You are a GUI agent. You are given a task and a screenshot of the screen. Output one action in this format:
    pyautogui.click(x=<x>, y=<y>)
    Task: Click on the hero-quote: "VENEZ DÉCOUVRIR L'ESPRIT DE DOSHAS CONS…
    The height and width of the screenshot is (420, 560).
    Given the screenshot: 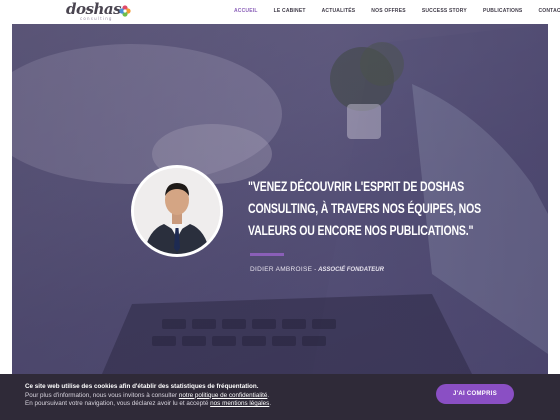 What is the action you would take?
    pyautogui.click(x=364, y=208)
    